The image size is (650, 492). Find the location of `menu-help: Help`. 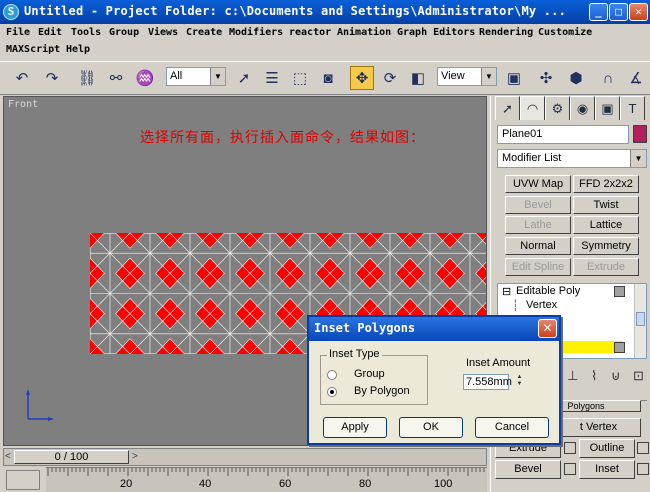

menu-help: Help is located at coordinates (78, 49).